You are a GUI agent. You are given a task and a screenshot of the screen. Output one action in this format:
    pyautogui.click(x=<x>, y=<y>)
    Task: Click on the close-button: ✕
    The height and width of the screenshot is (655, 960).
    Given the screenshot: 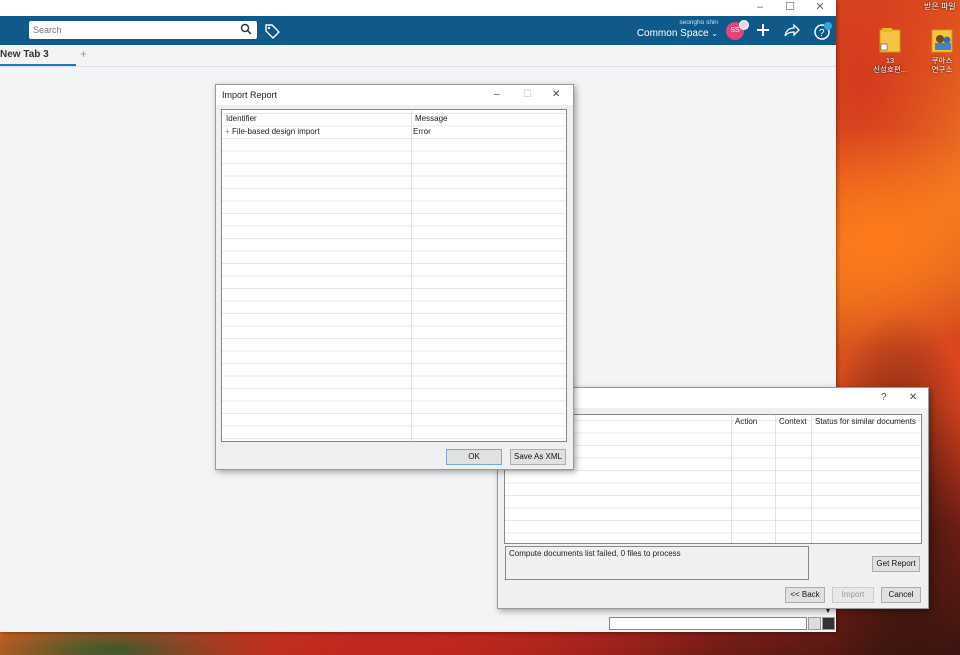 What is the action you would take?
    pyautogui.click(x=820, y=8)
    